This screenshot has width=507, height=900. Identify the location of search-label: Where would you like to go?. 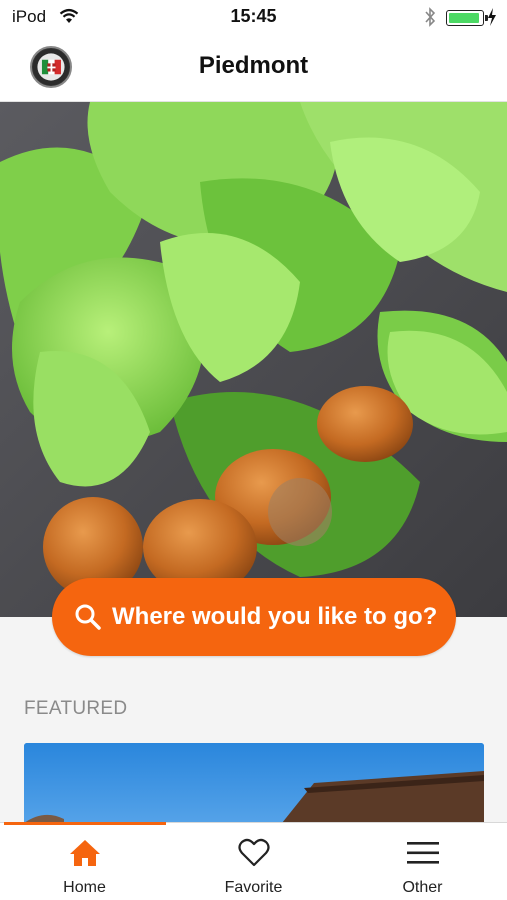
(275, 616).